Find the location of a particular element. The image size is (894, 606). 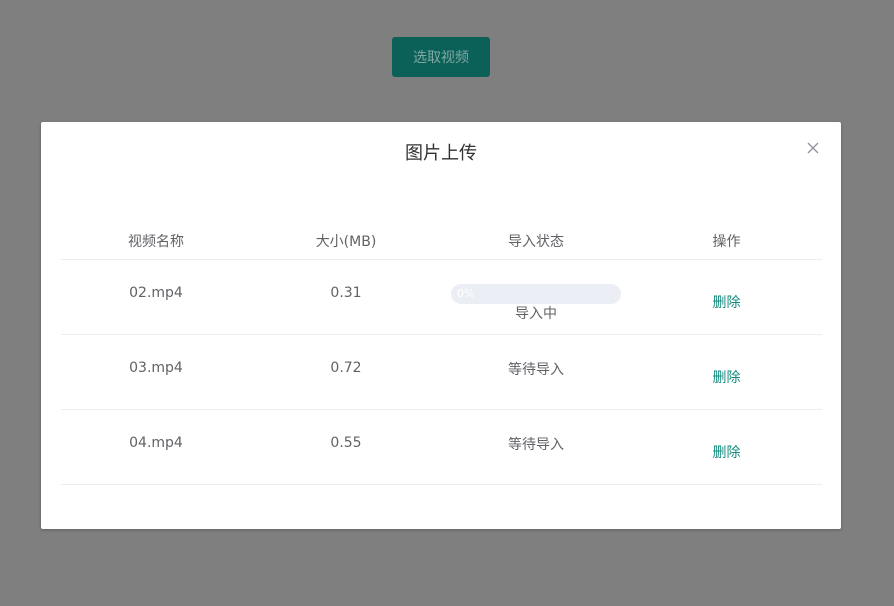

import-progress-bar: 0% is located at coordinates (536, 294).